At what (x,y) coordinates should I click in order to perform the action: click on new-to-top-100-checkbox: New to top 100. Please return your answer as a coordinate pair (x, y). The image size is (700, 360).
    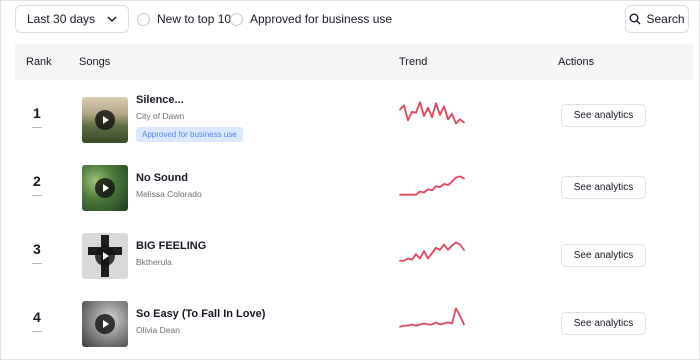
    Looking at the image, I should click on (187, 19).